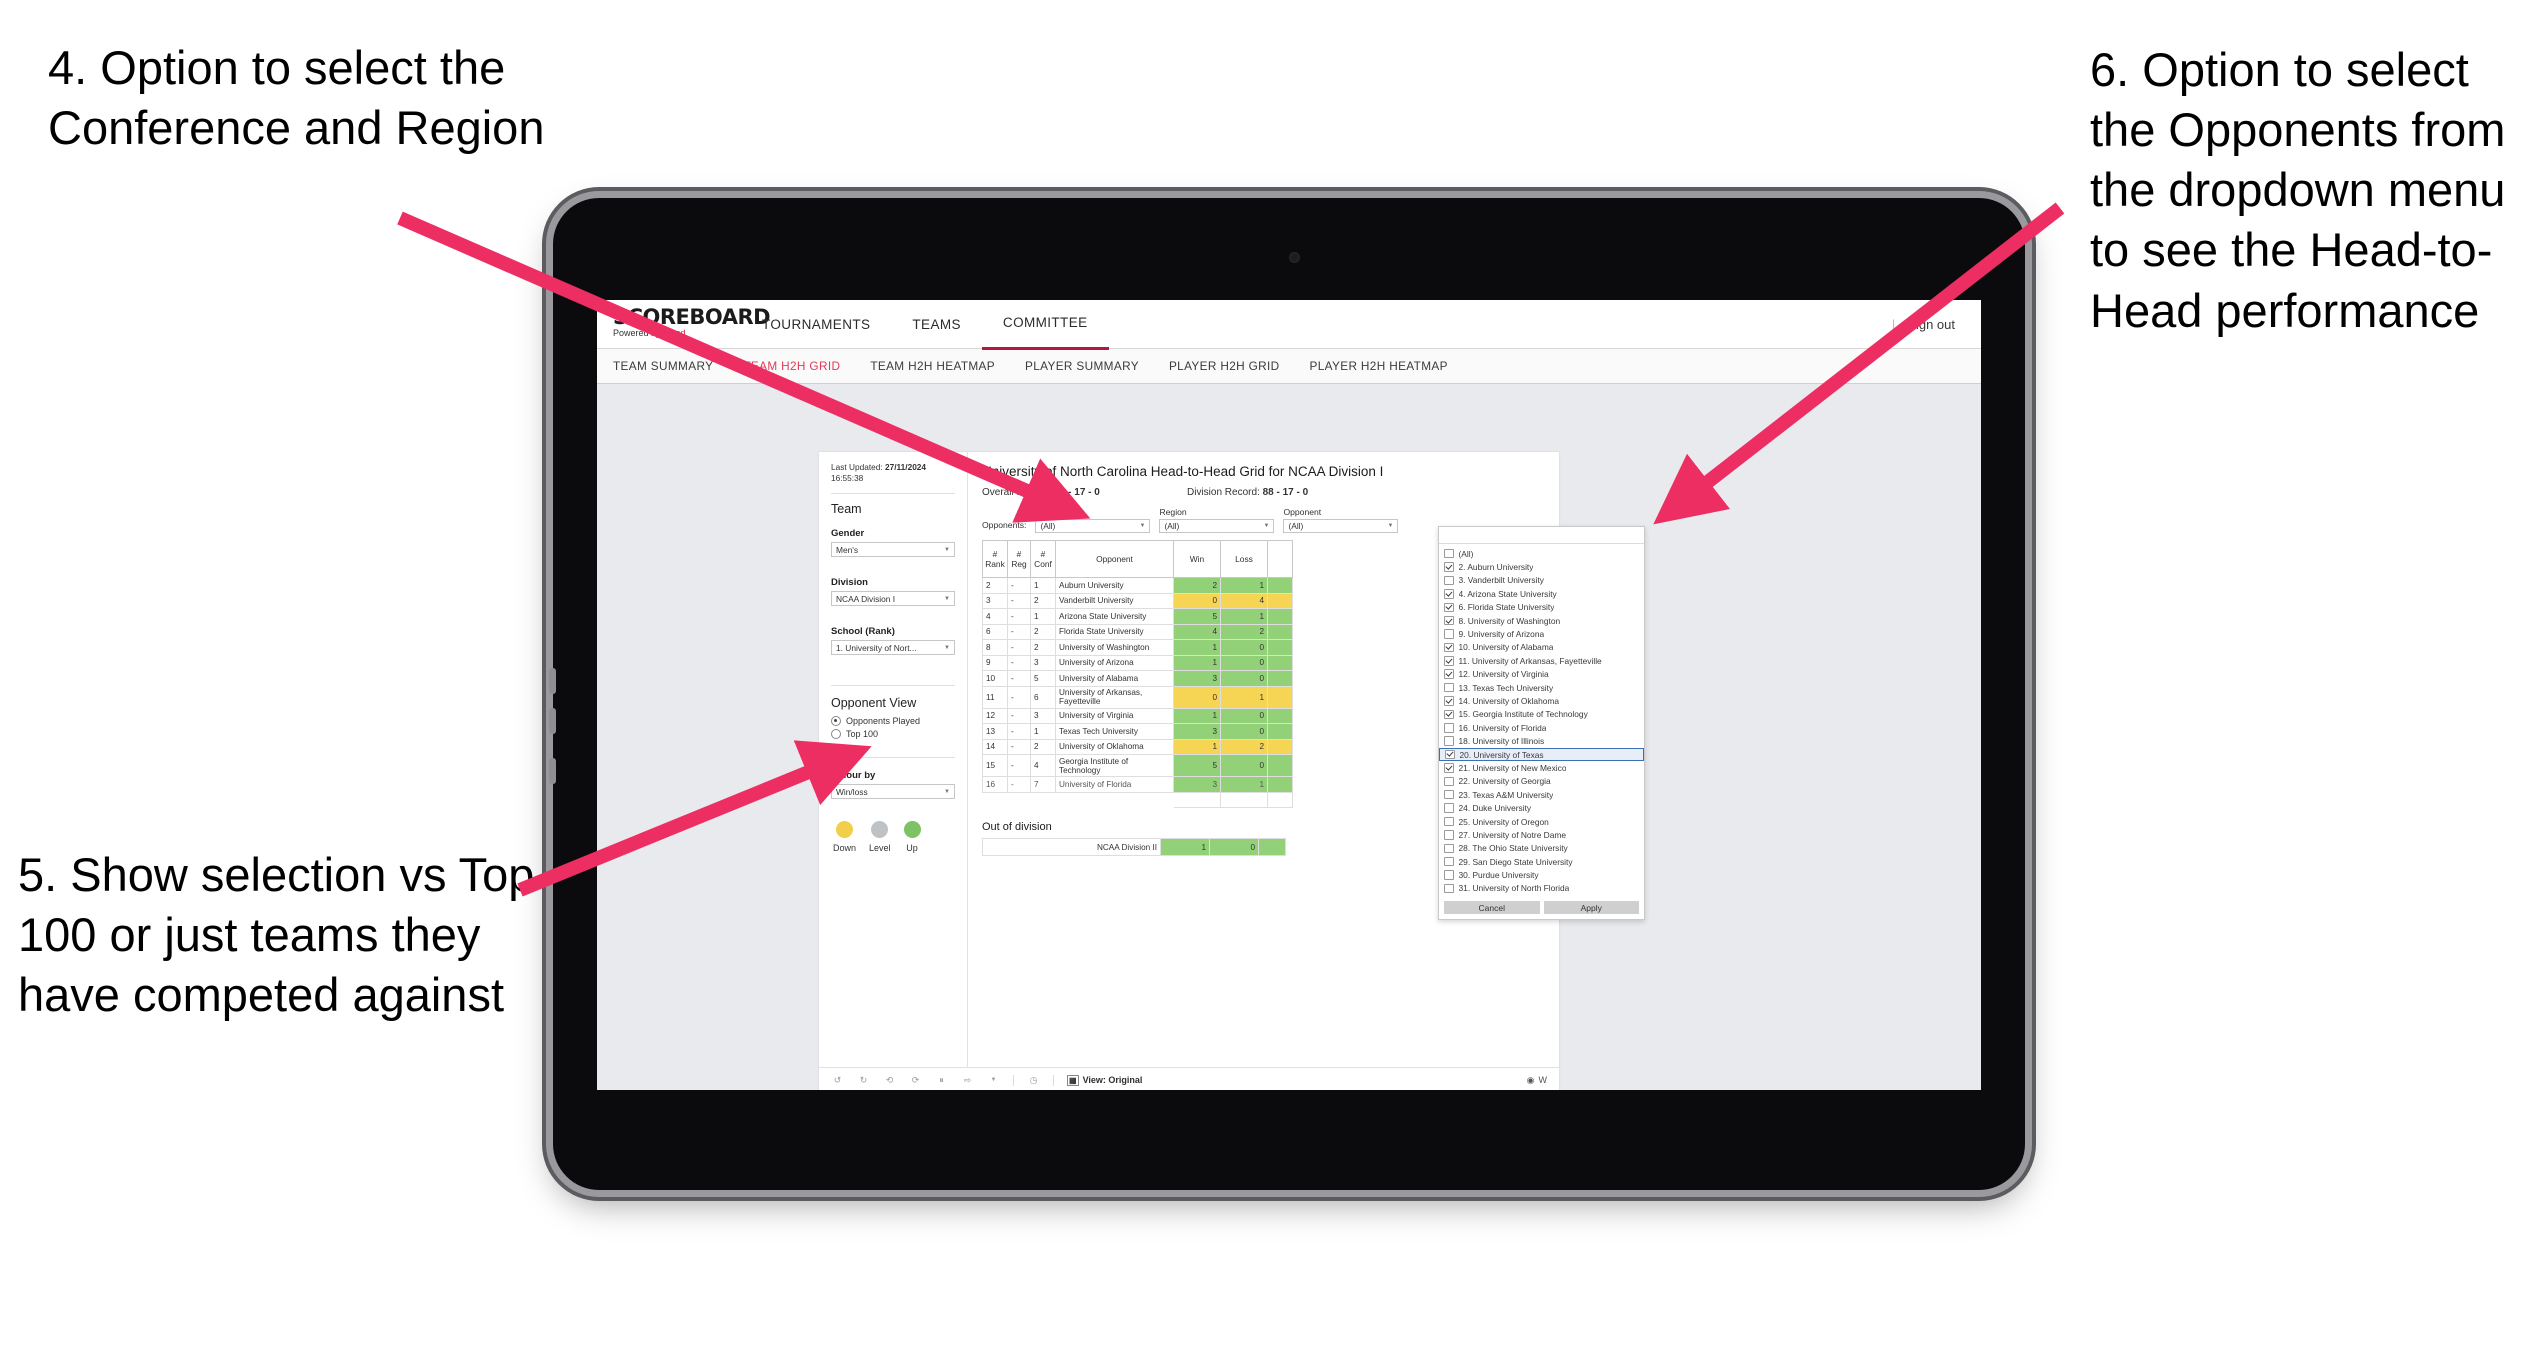 The width and height of the screenshot is (2533, 1363). What do you see at coordinates (1541, 607) in the screenshot?
I see `opponent-option: 6. Florida State University` at bounding box center [1541, 607].